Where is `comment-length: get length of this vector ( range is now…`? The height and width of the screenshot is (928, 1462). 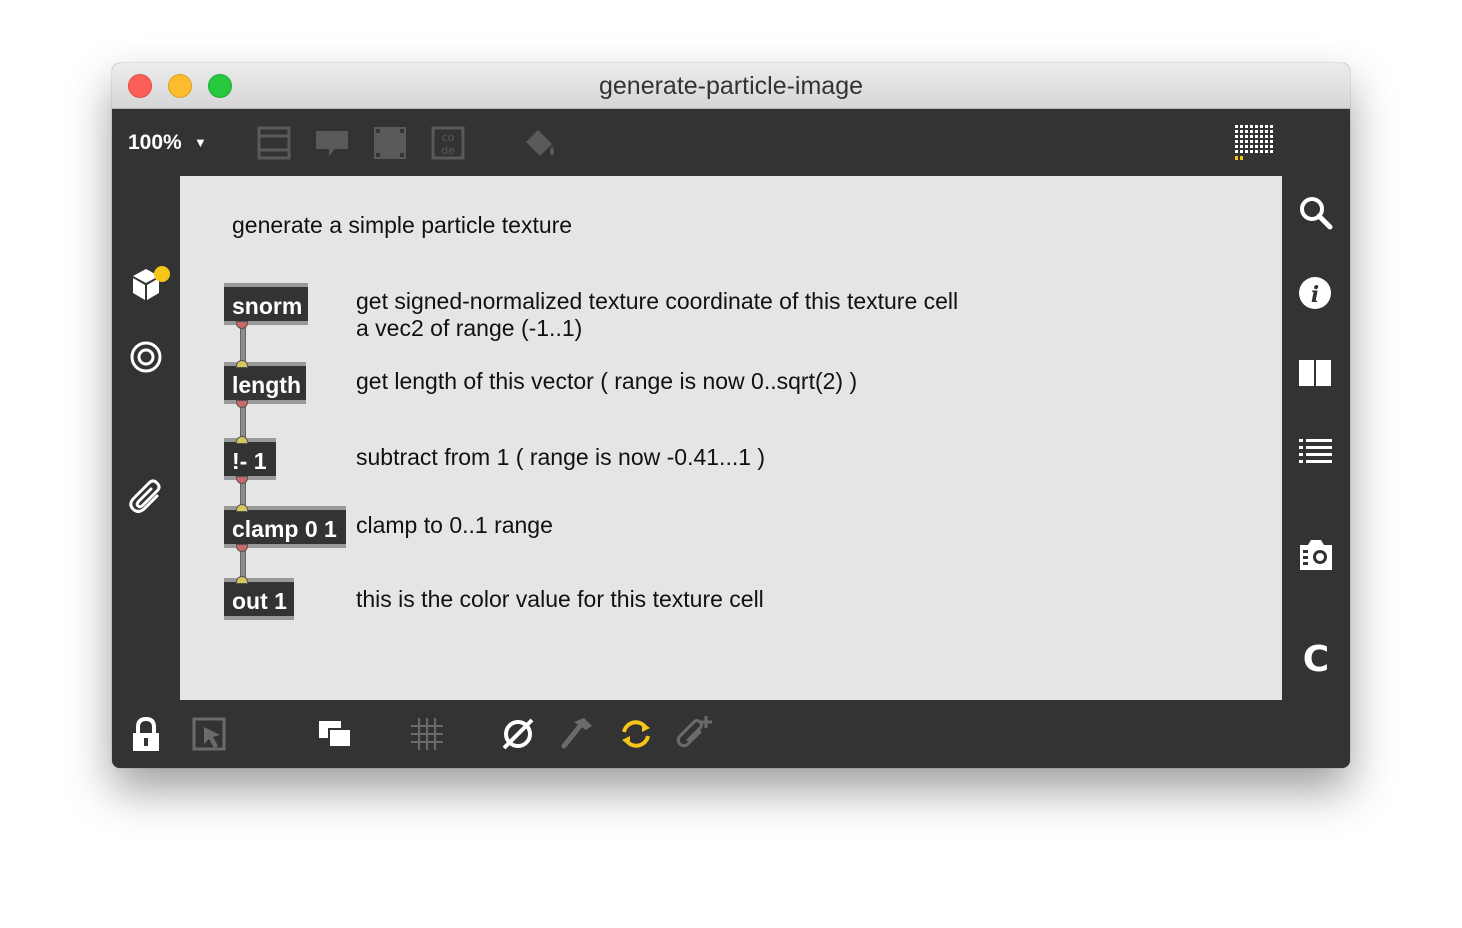
comment-length: get length of this vector ( range is now… is located at coordinates (607, 381).